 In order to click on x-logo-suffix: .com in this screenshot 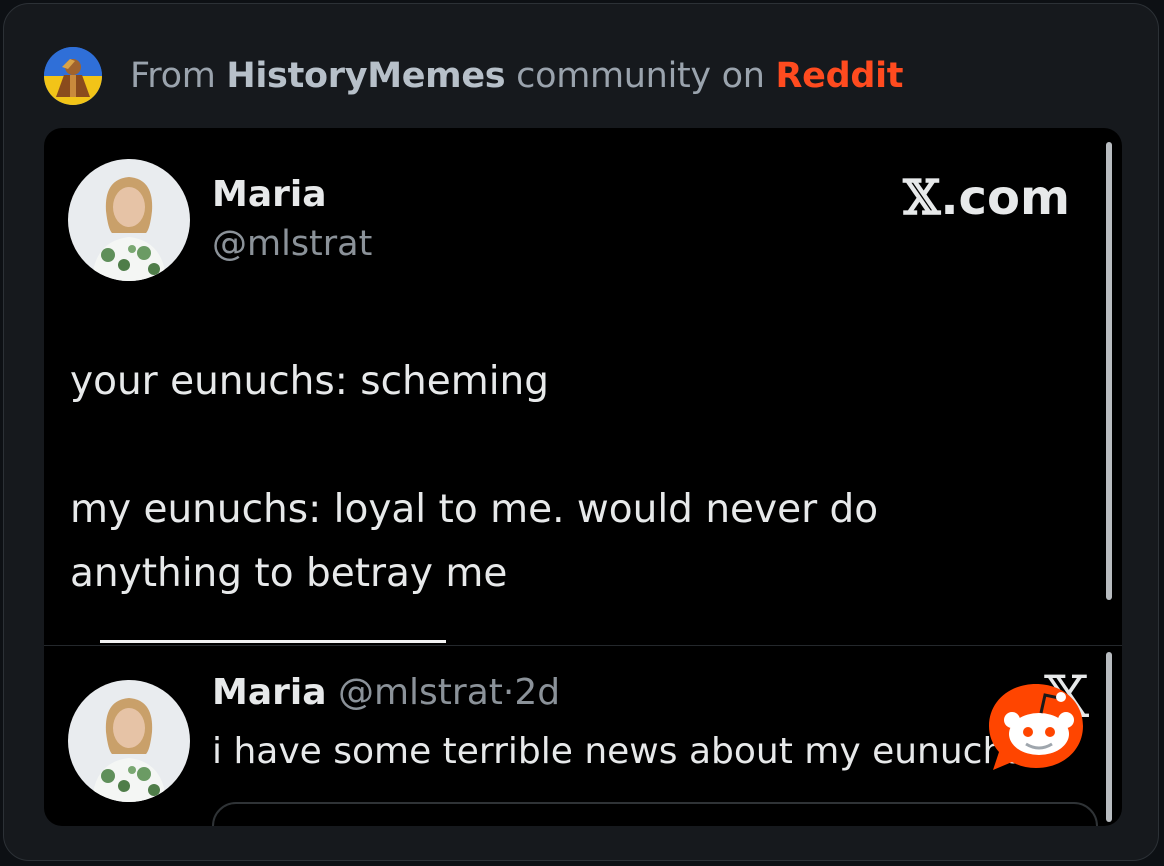, I will do `click(1005, 198)`.